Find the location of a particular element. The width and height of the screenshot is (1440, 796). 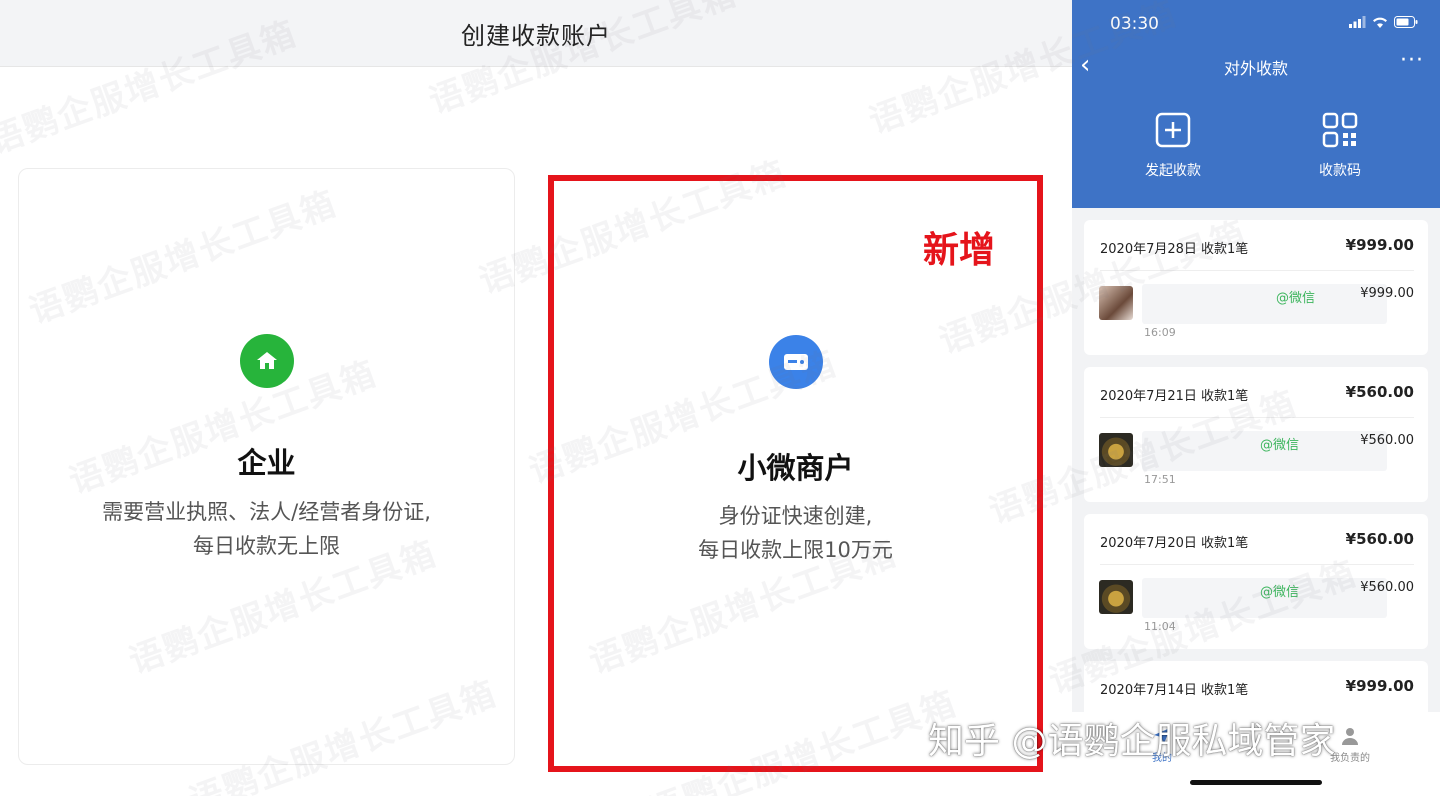

record-date: 2020年7月21日 收款1笔 is located at coordinates (1174, 396).